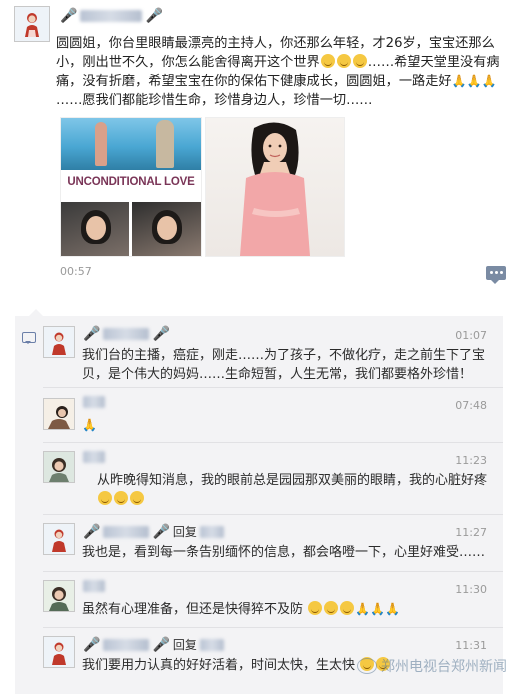 The width and height of the screenshot is (517, 694). Describe the element at coordinates (471, 532) in the screenshot. I see `comment-time: 11:27` at that location.